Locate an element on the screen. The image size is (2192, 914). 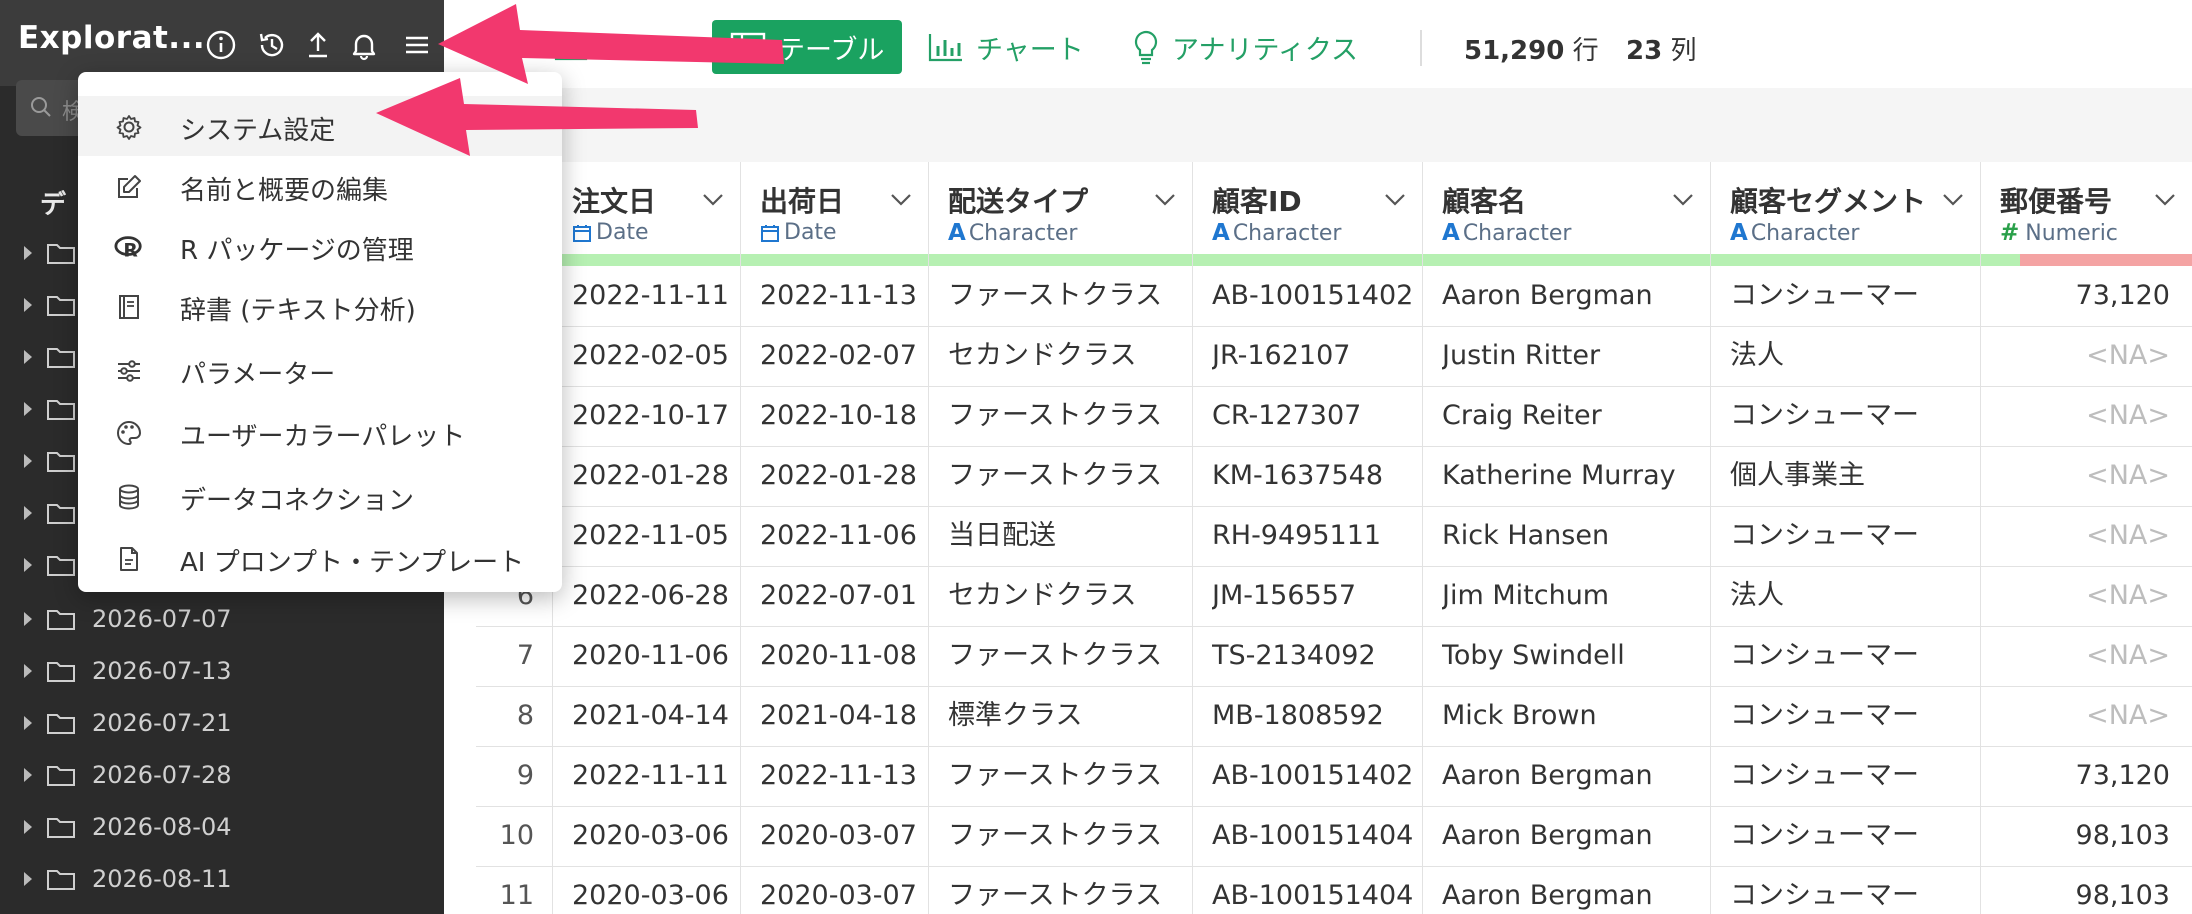
column-header: 配送タイプ A Character is located at coordinates (1060, 208).